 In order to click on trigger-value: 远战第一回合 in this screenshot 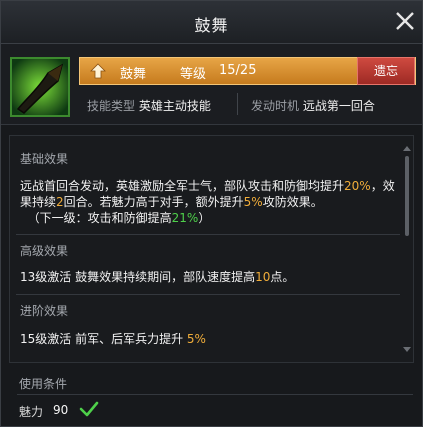, I will do `click(338, 106)`.